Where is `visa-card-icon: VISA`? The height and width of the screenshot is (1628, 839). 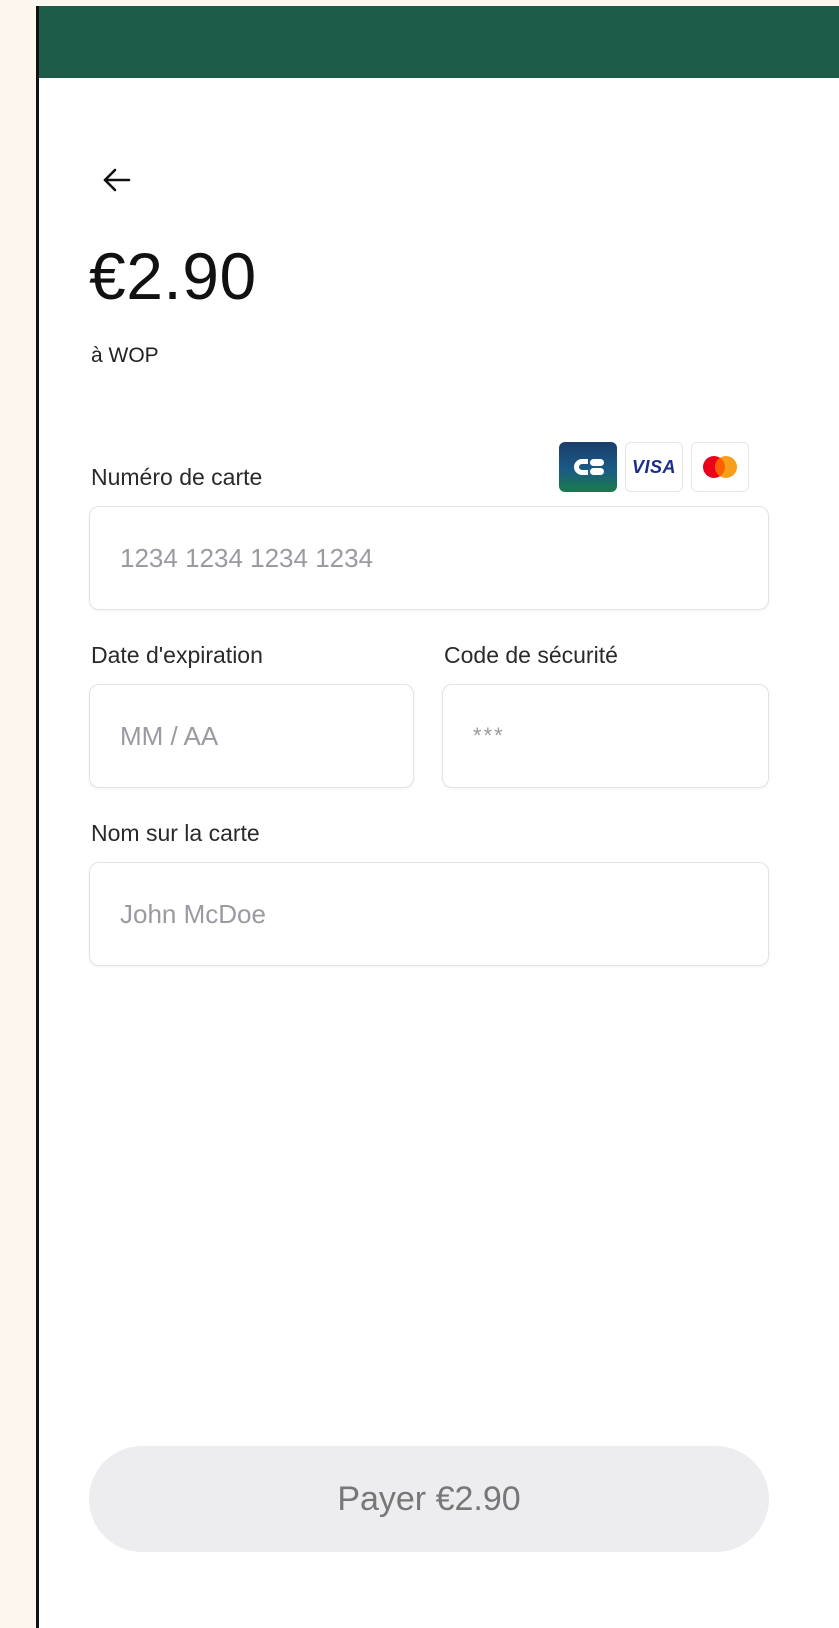 visa-card-icon: VISA is located at coordinates (654, 467).